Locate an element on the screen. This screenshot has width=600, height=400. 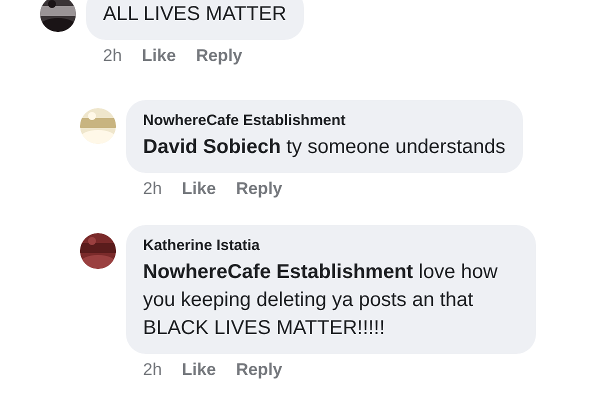
comment-text: NowhereCafe Establishment love how you keeping deleting ya posts an that BLACK LIVES MATTER!!!!! is located at coordinates (321, 300).